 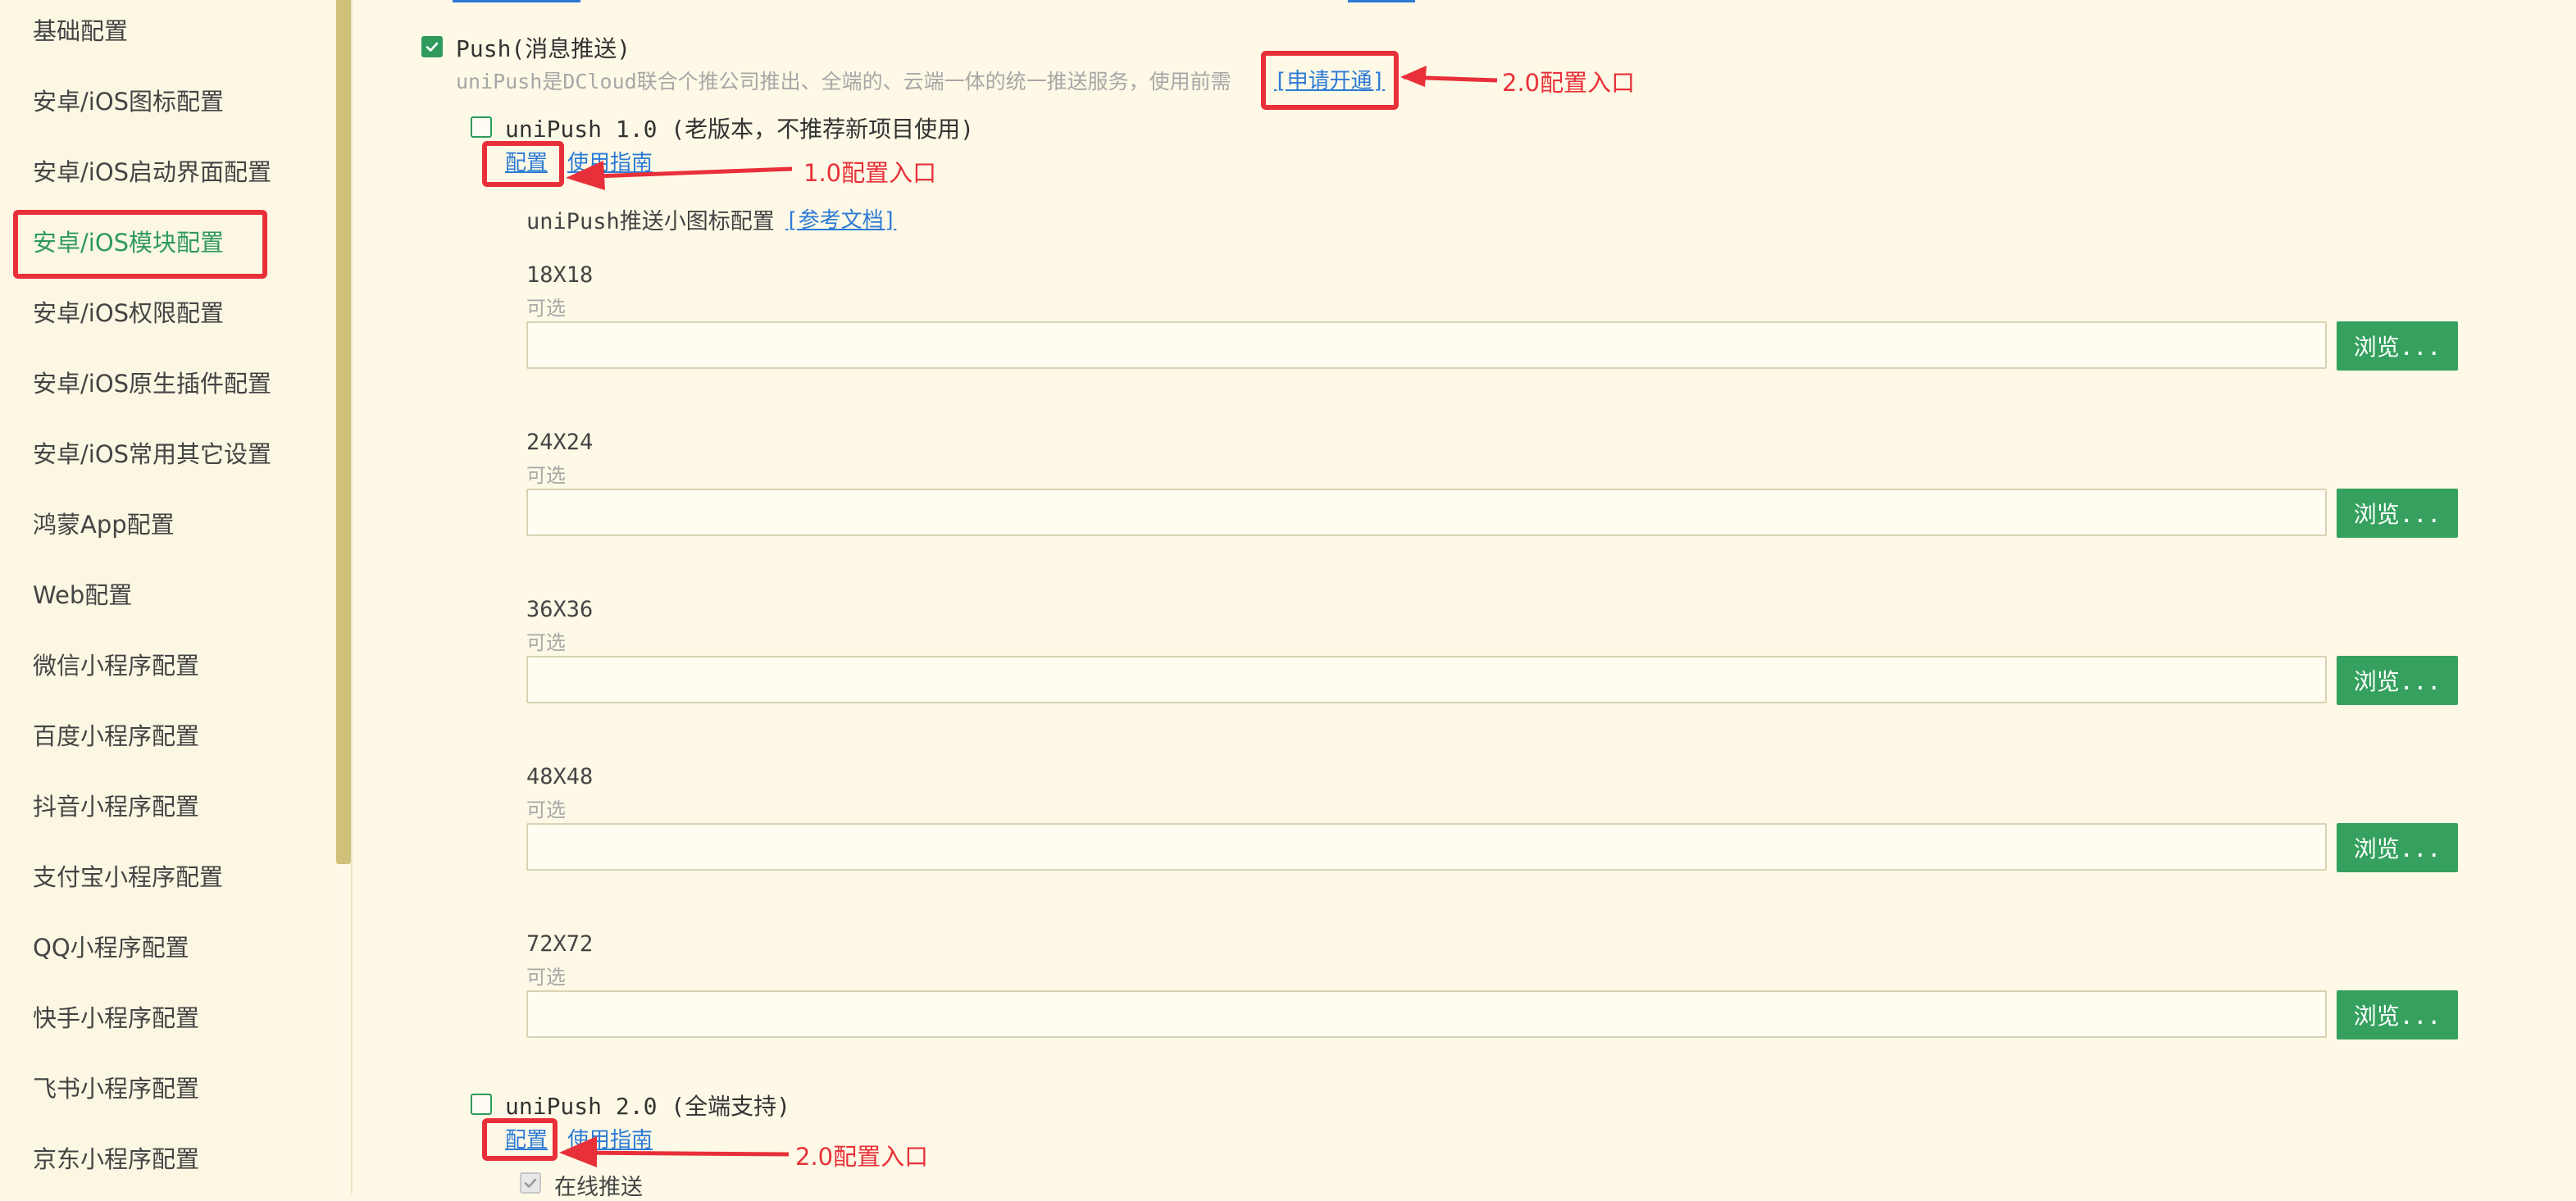 I want to click on arrow-head, so click(x=1414, y=76).